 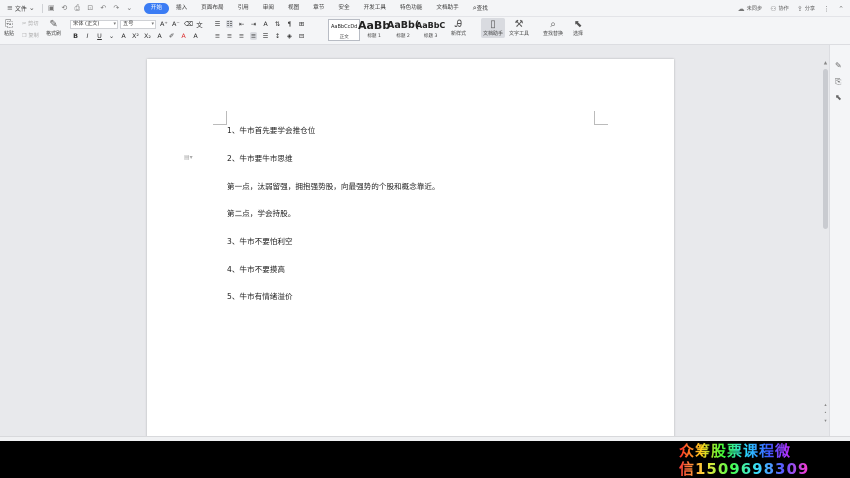 I want to click on tab-page-layout: 页面布局, so click(x=212, y=8).